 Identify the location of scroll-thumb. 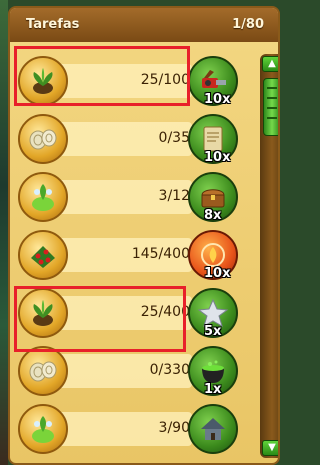
(270, 107).